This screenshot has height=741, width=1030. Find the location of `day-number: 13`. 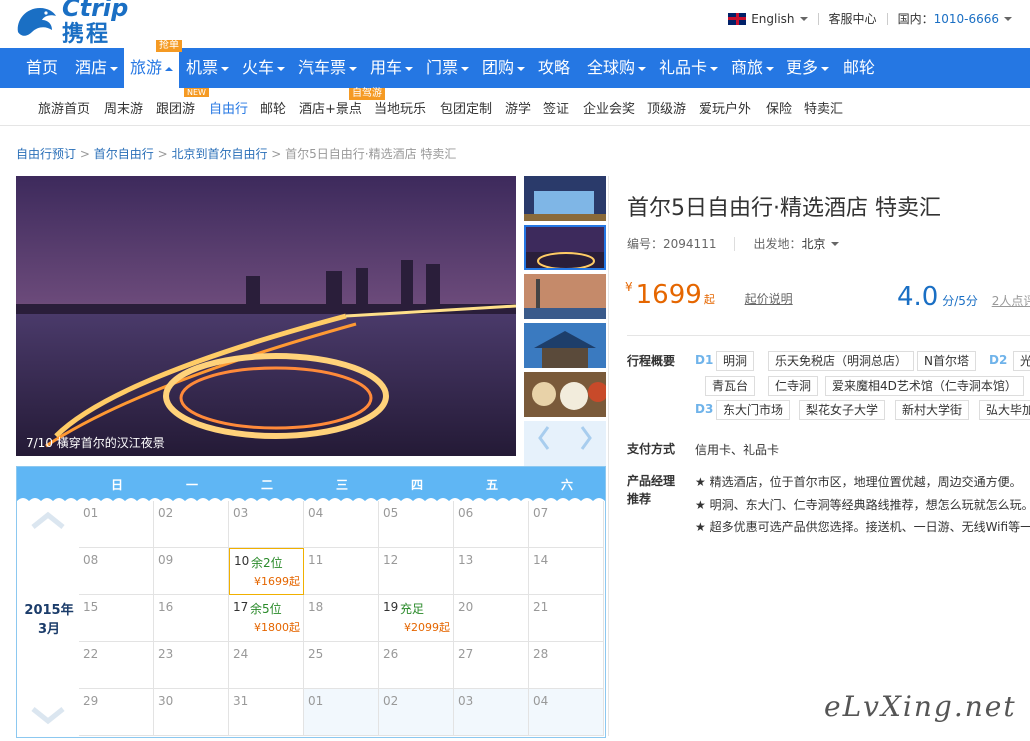

day-number: 13 is located at coordinates (466, 560).